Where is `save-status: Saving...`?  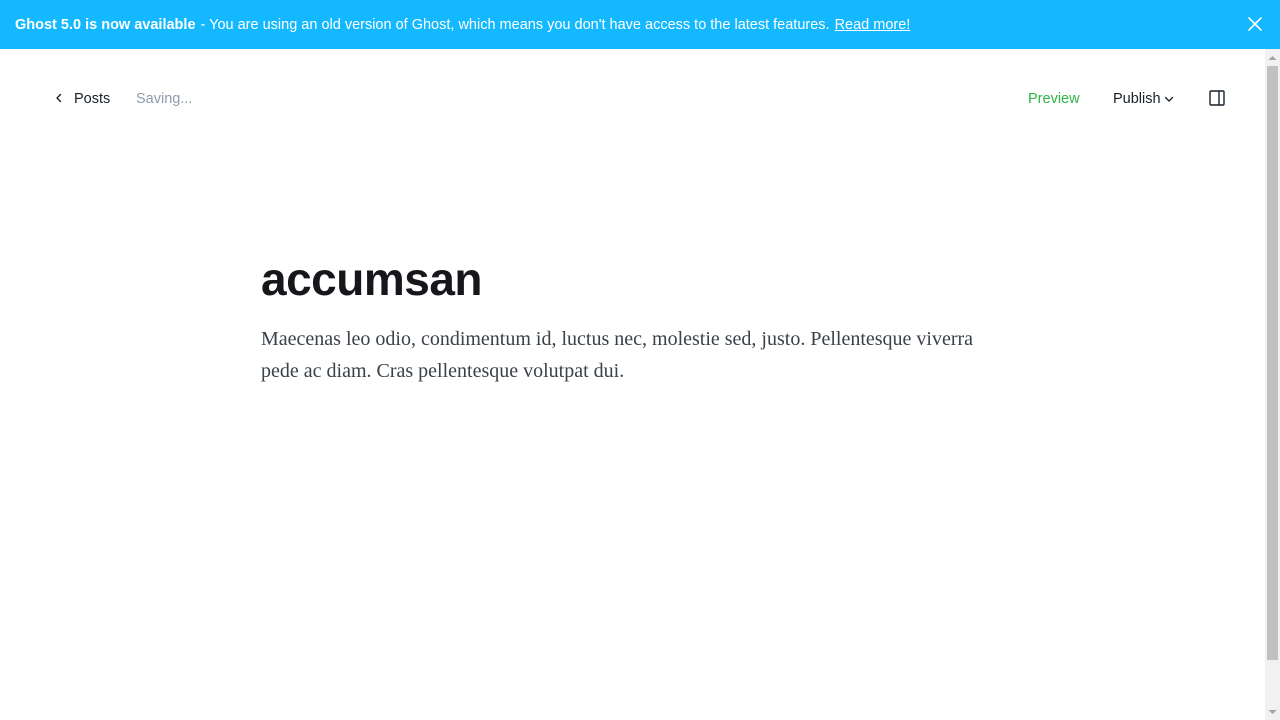 save-status: Saving... is located at coordinates (164, 99).